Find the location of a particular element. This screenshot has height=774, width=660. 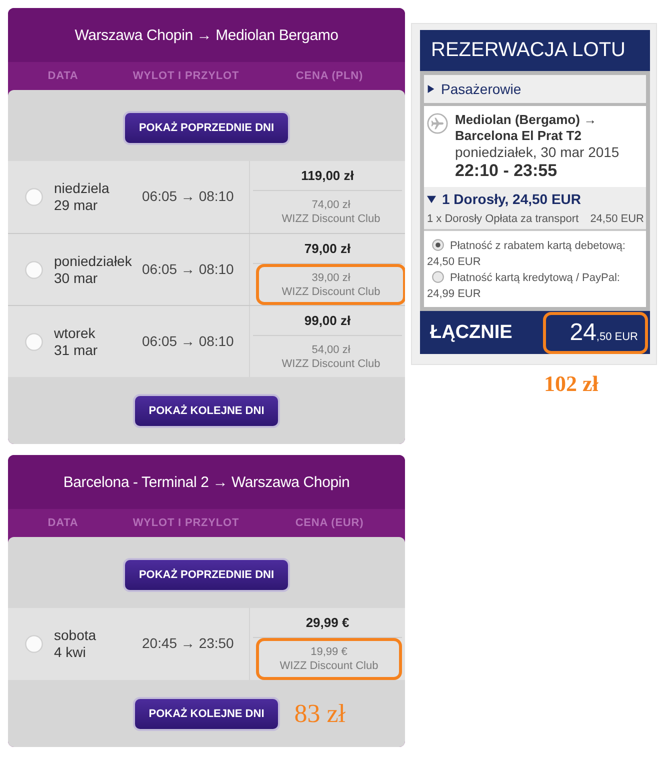

passengers-toggle: Pasażerowie is located at coordinates (535, 90).